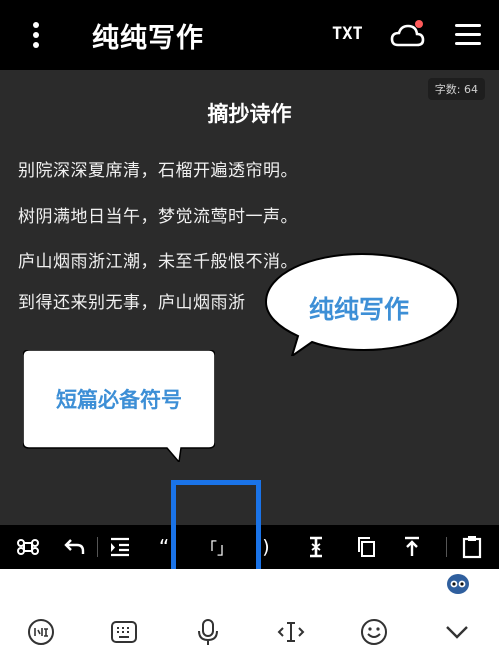 The height and width of the screenshot is (662, 499). What do you see at coordinates (158, 259) in the screenshot?
I see `text-line: 庐山烟雨浙江潮，未至千般恨不消。` at bounding box center [158, 259].